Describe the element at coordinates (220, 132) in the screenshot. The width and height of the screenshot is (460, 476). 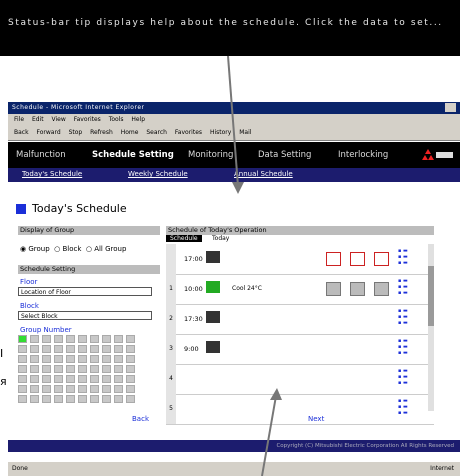
I see `history-button: History` at that location.